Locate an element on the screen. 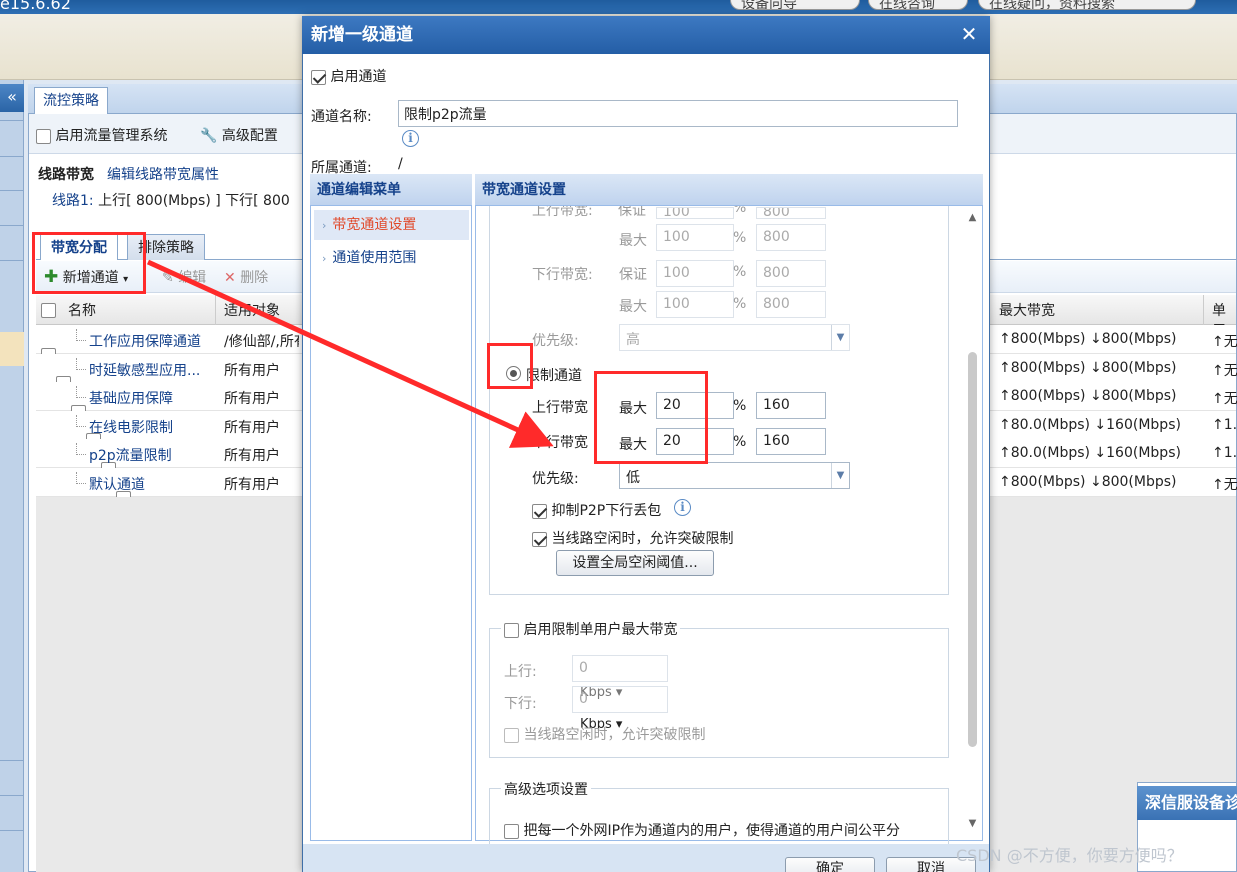  watermark: CSDN @不方便，你要方便吗？ is located at coordinates (1069, 855).